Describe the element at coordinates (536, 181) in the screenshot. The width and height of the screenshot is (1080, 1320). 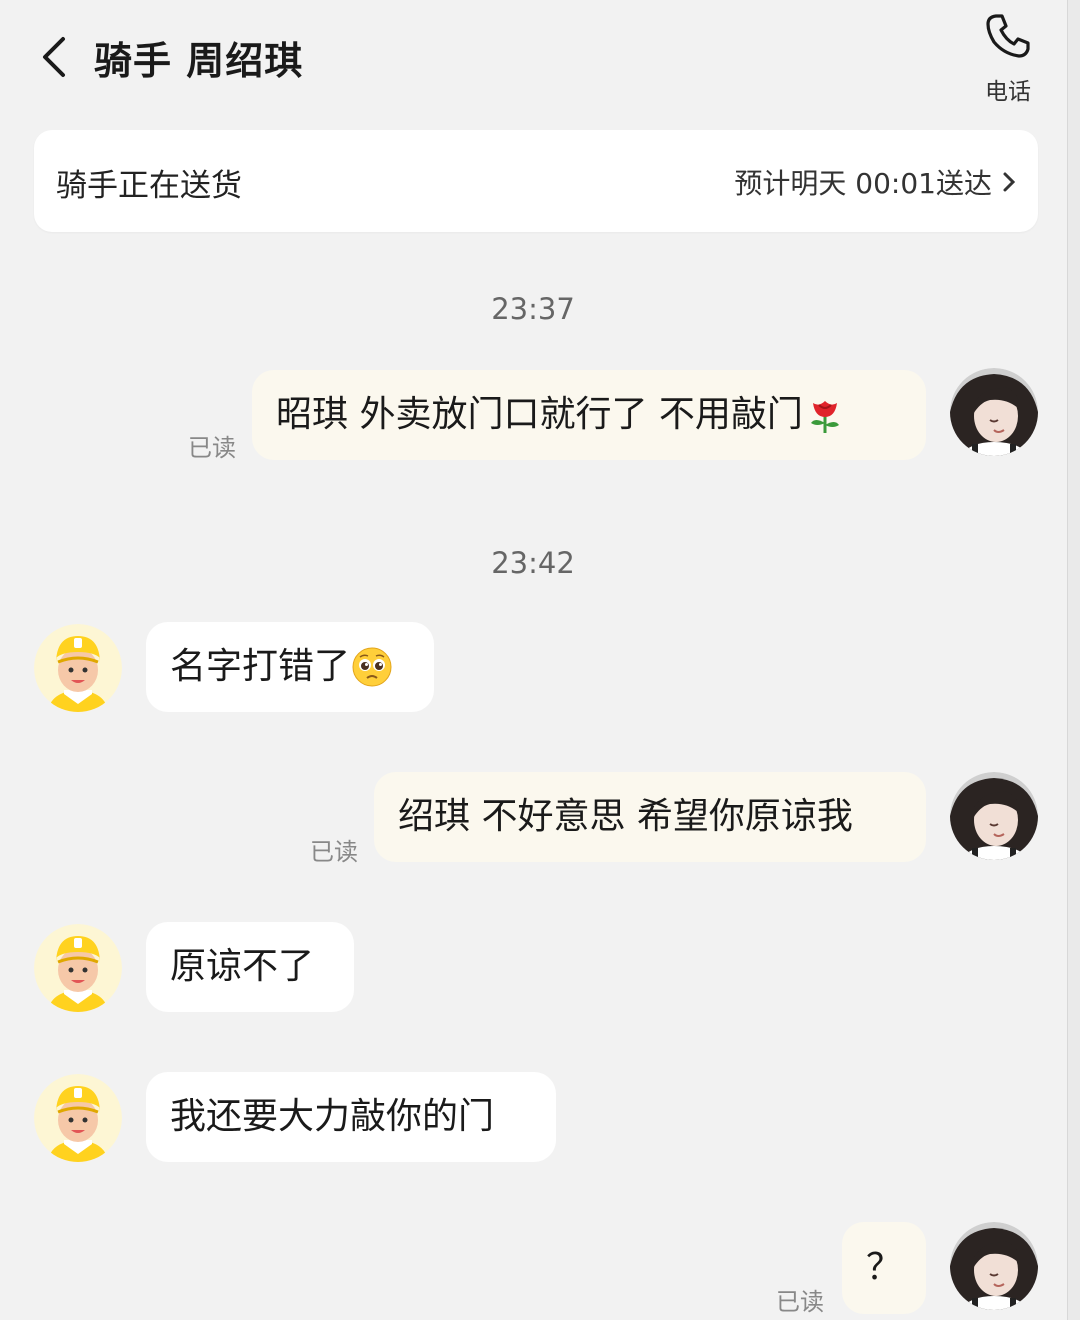
I see `delivery-status-card: 骑手正在送货 预计明天 00:01送达` at that location.